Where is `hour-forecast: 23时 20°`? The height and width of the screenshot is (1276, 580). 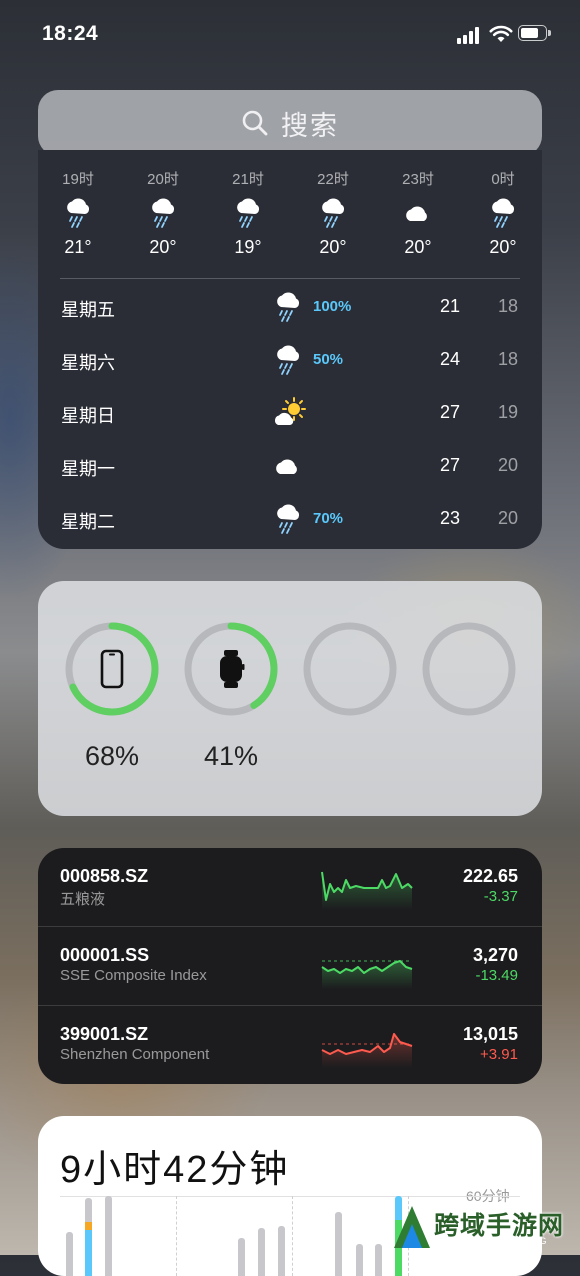 hour-forecast: 23时 20° is located at coordinates (418, 213).